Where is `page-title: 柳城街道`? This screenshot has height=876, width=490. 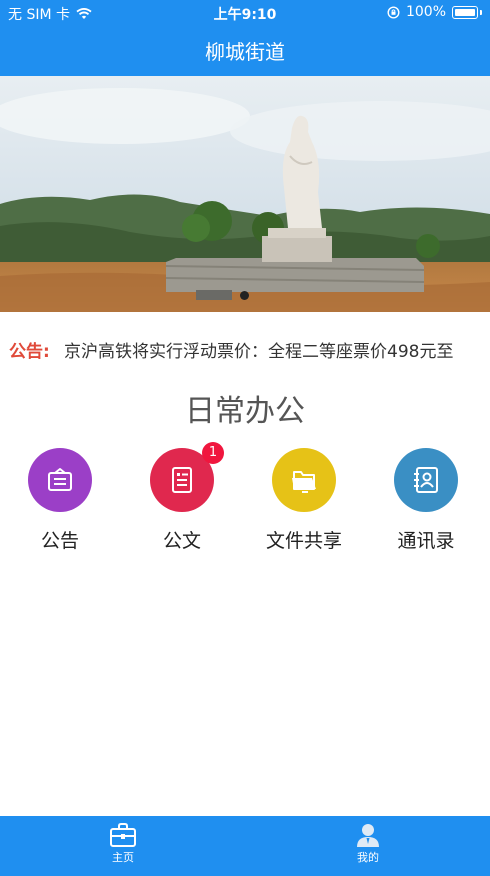
page-title: 柳城街道 is located at coordinates (245, 52).